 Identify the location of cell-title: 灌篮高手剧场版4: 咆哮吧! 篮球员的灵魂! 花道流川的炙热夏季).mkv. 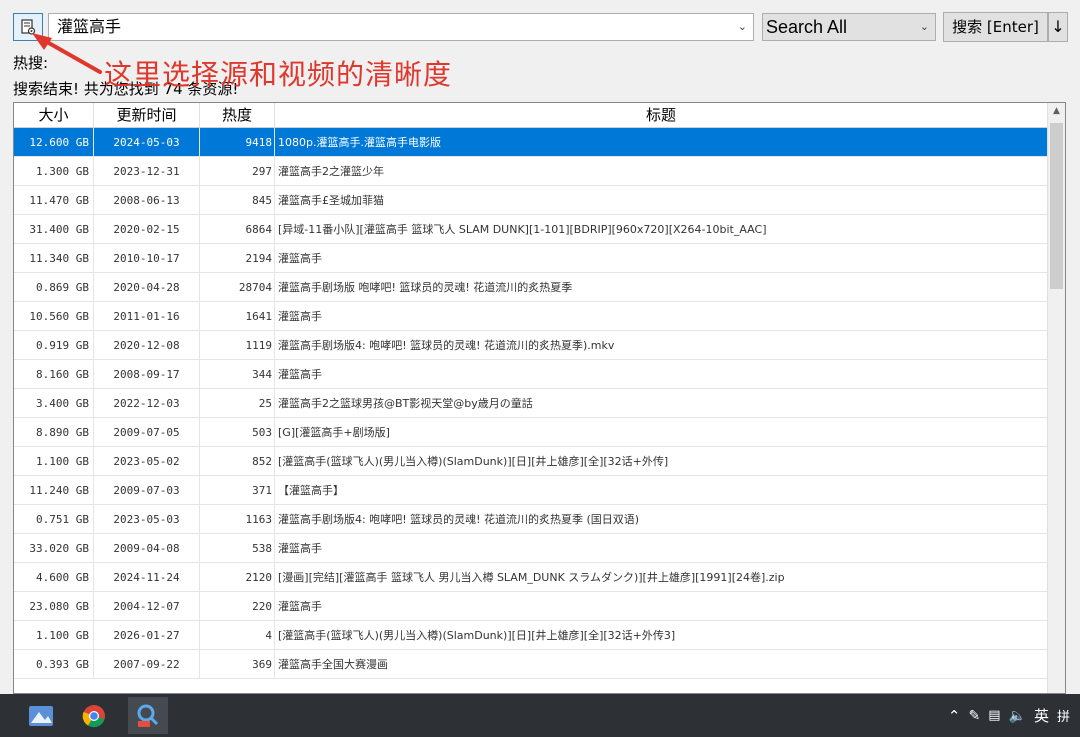
(661, 345).